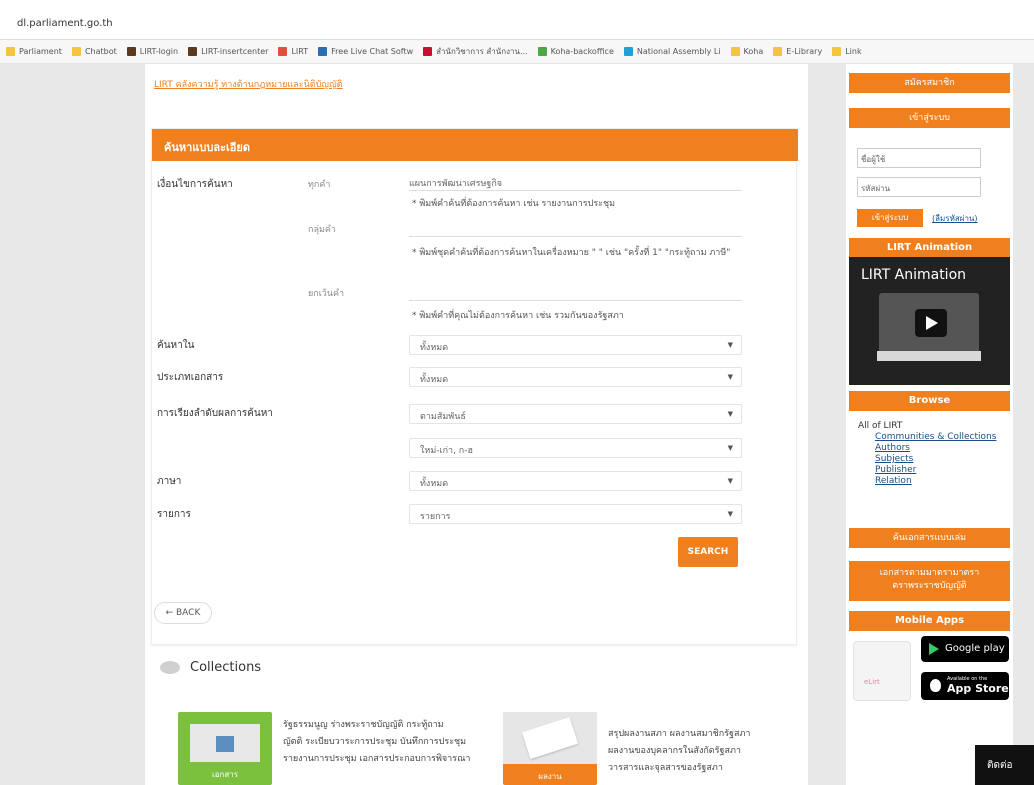 The height and width of the screenshot is (785, 1034). I want to click on exclude-label: ยกเว้นคำ, so click(326, 294).